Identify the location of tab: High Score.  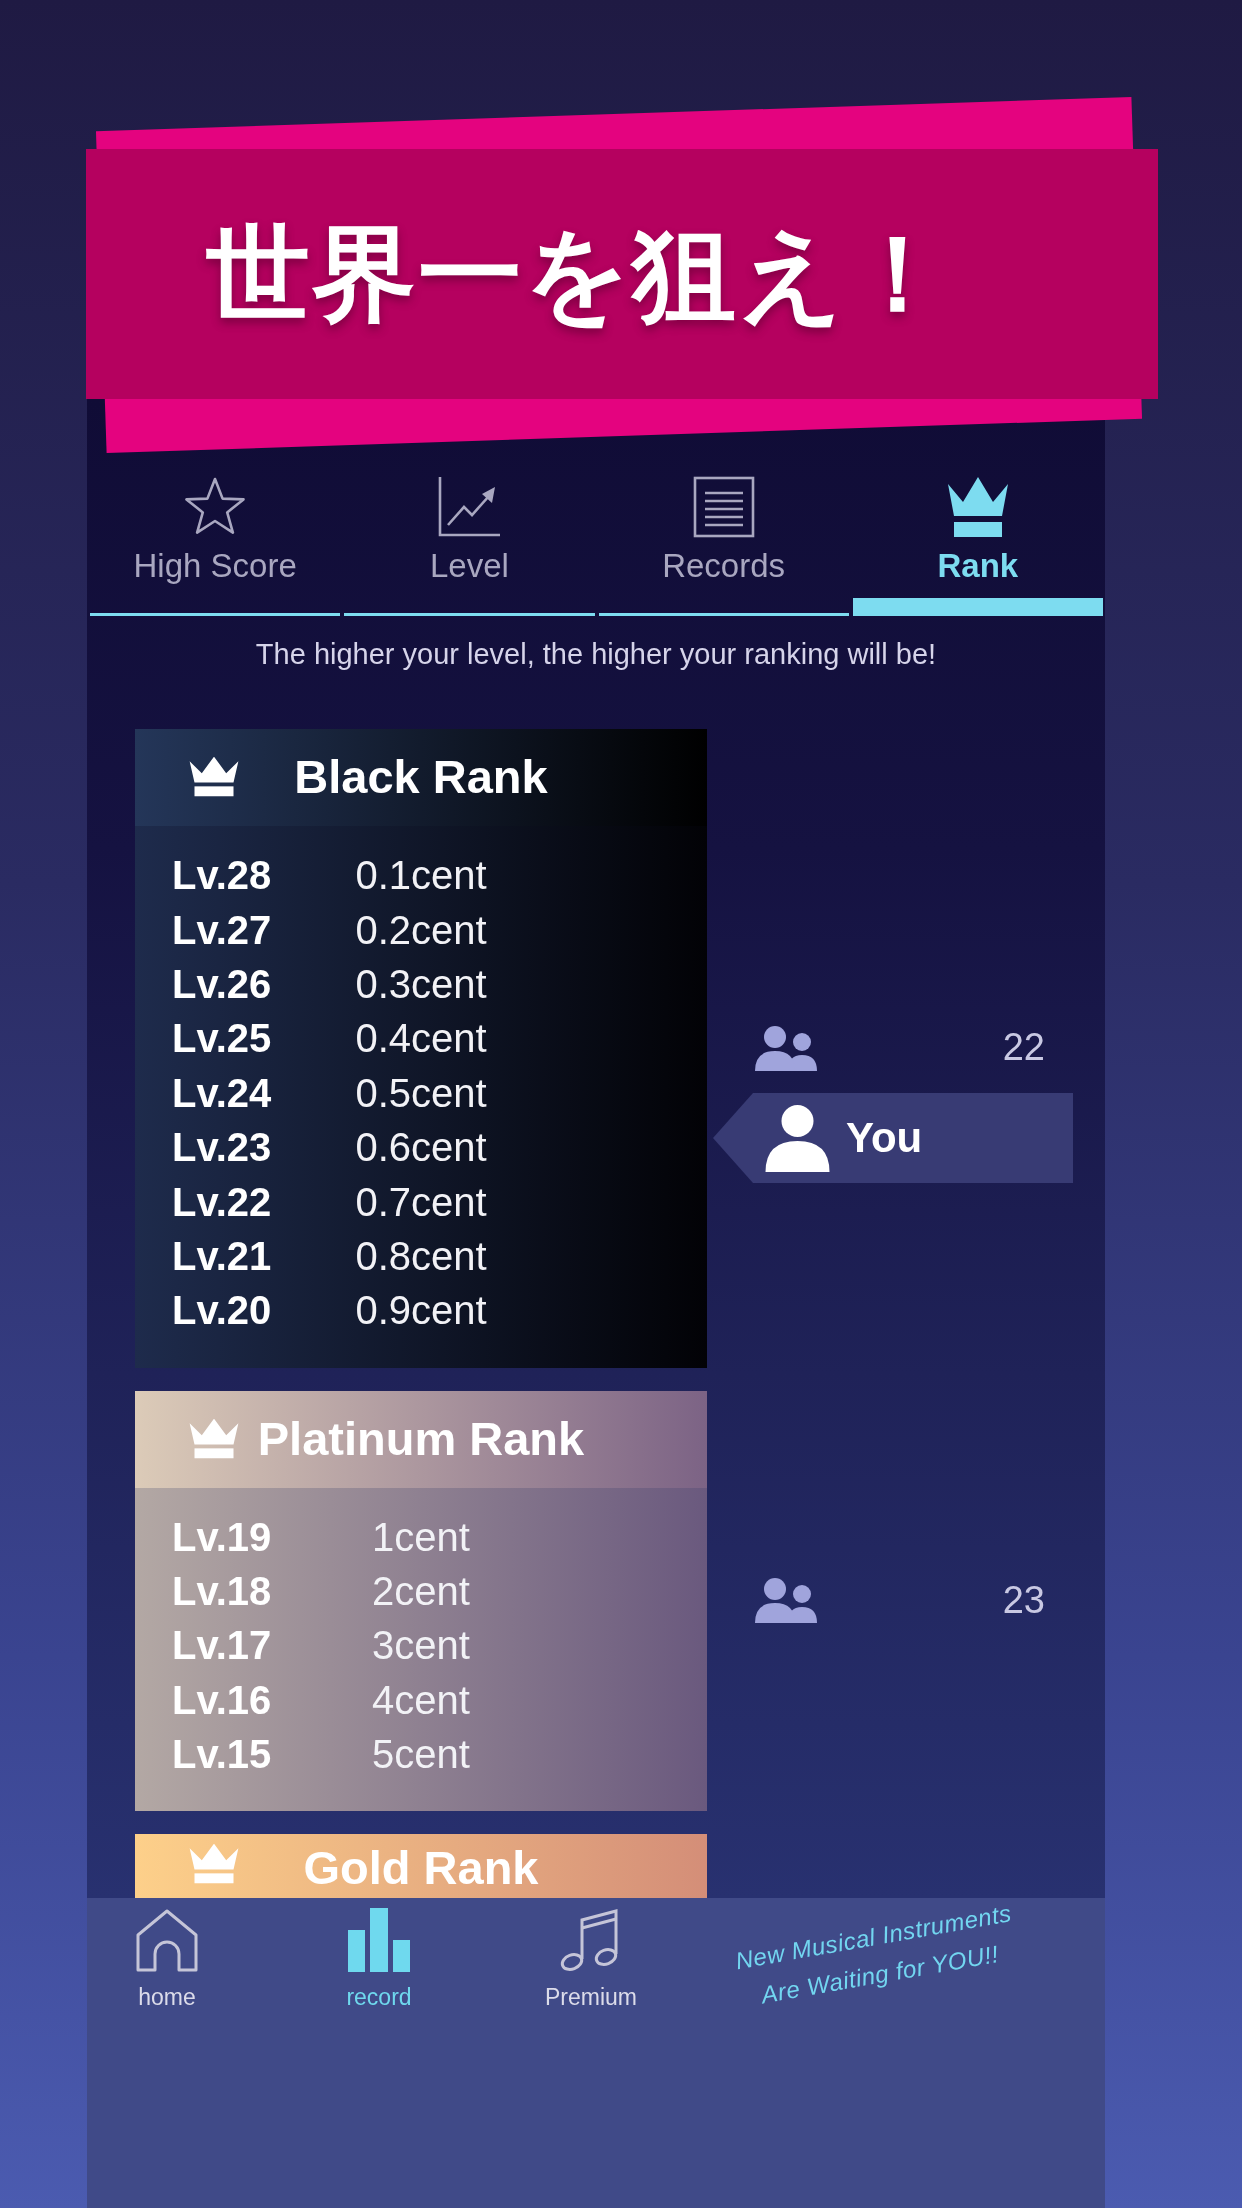
(215, 546).